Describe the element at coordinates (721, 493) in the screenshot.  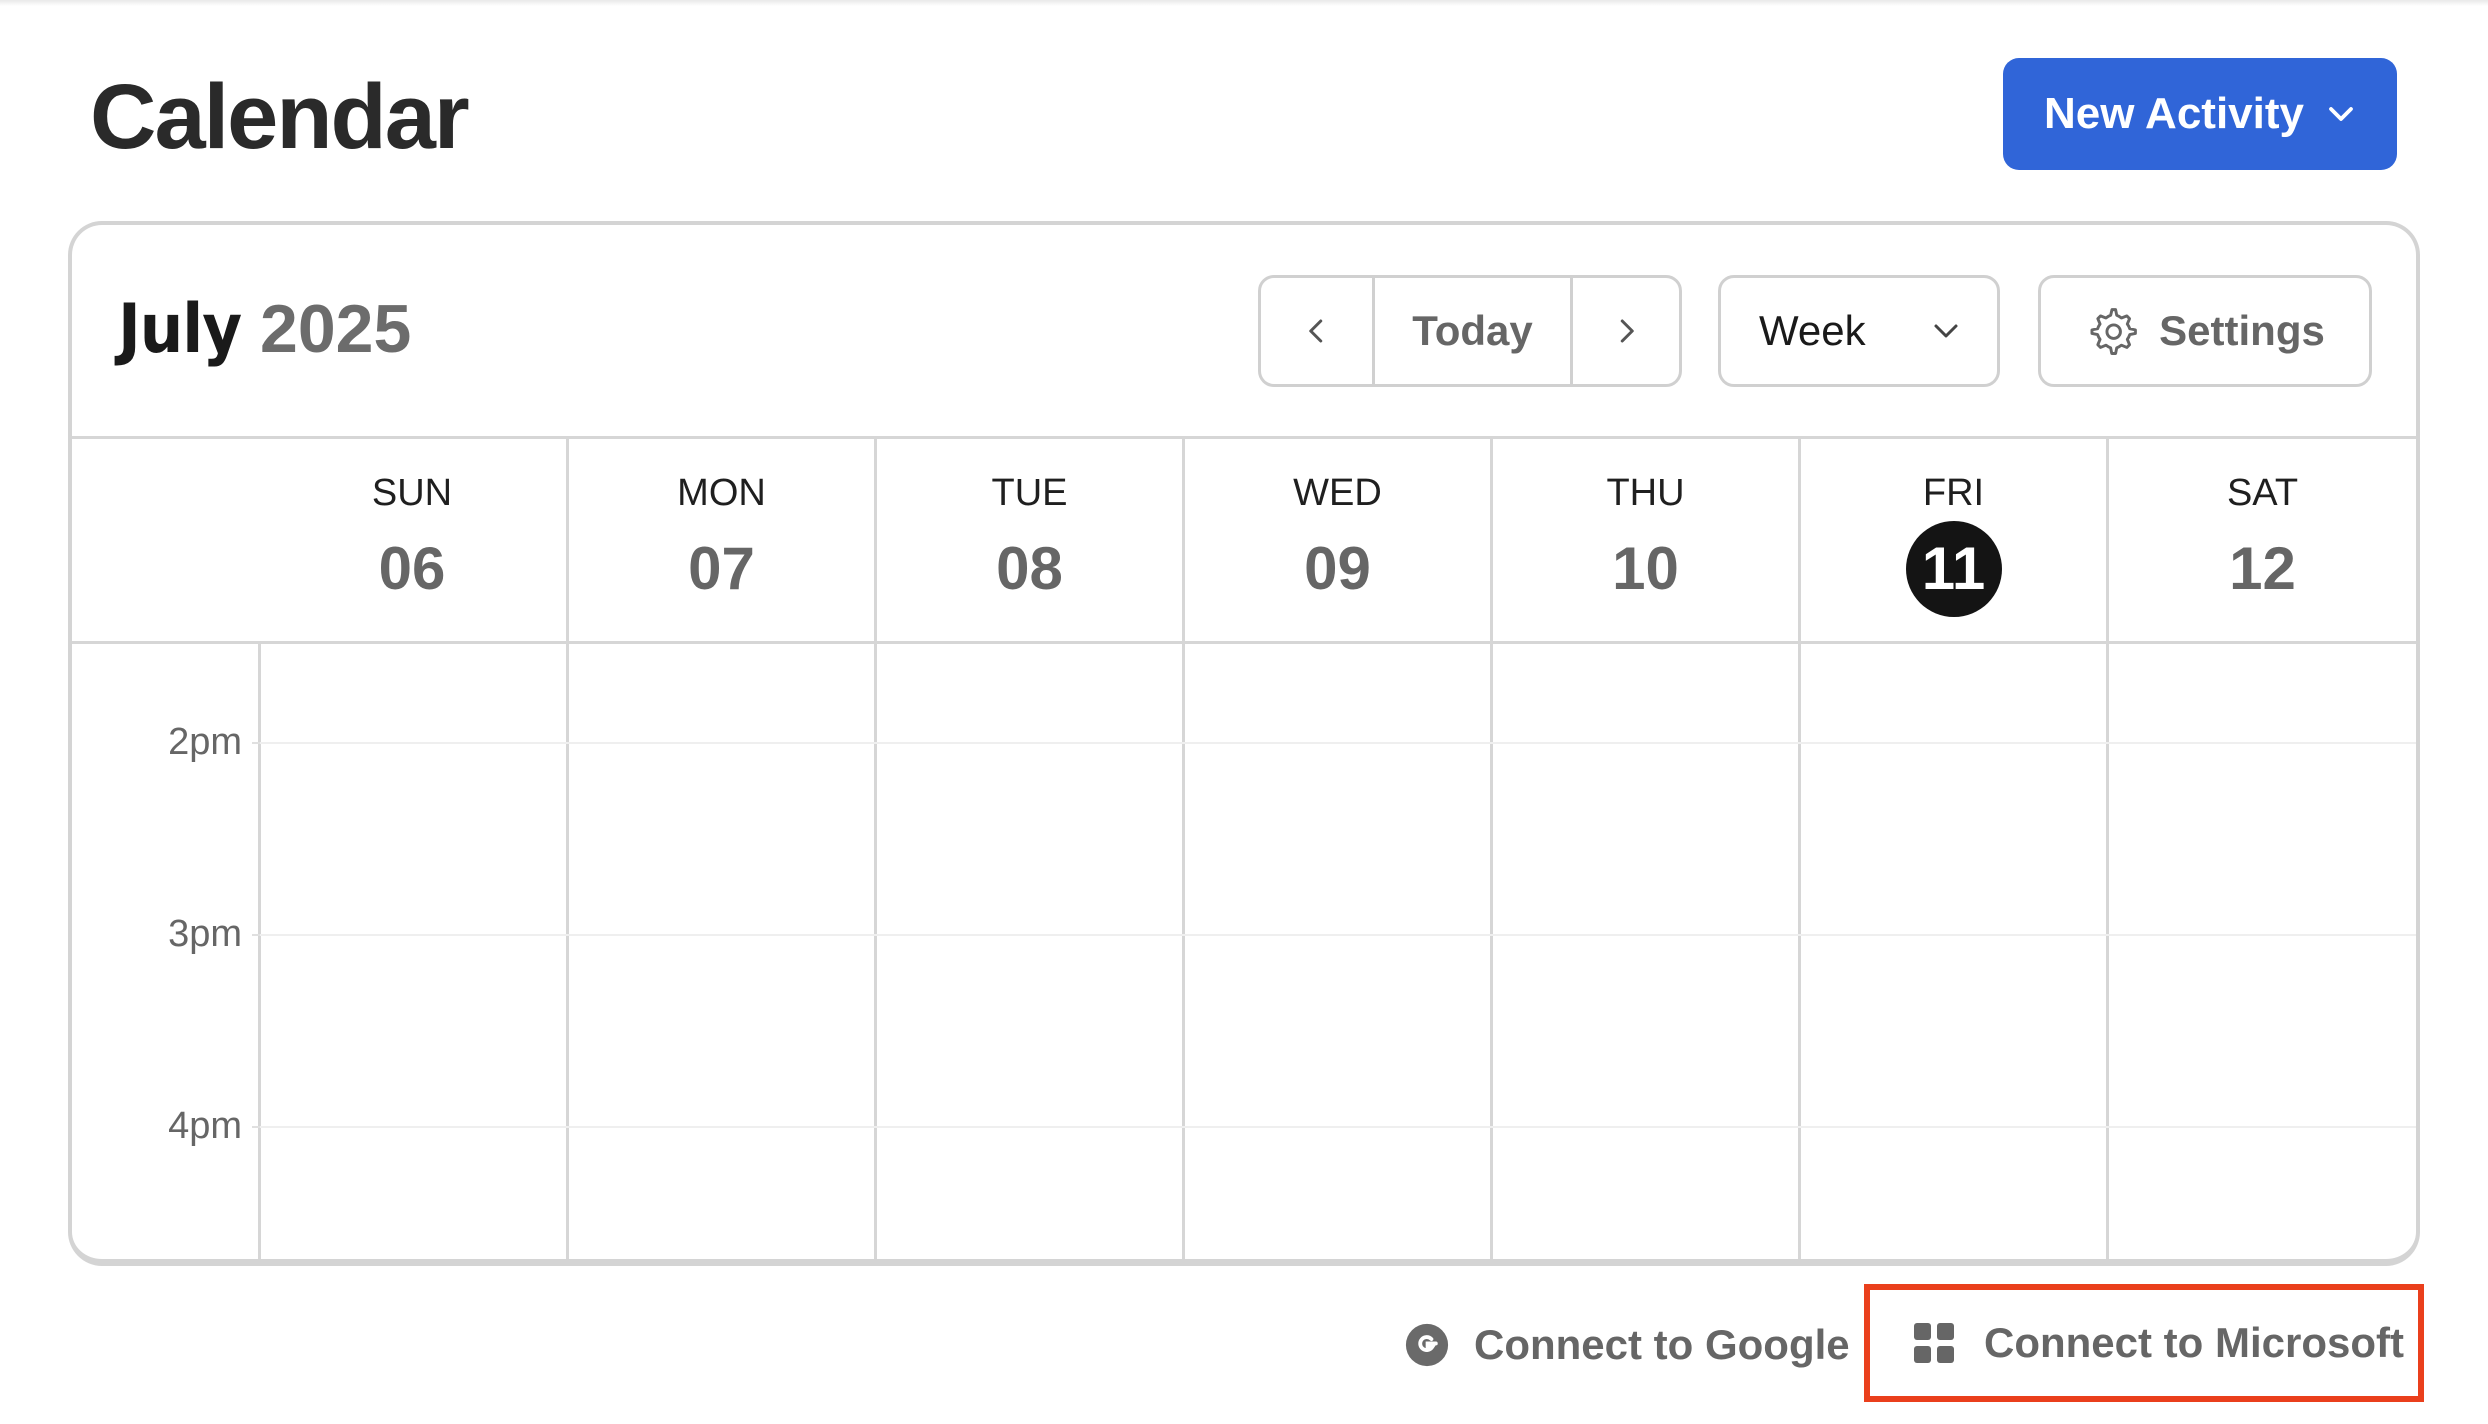
I see `day-name: MON` at that location.